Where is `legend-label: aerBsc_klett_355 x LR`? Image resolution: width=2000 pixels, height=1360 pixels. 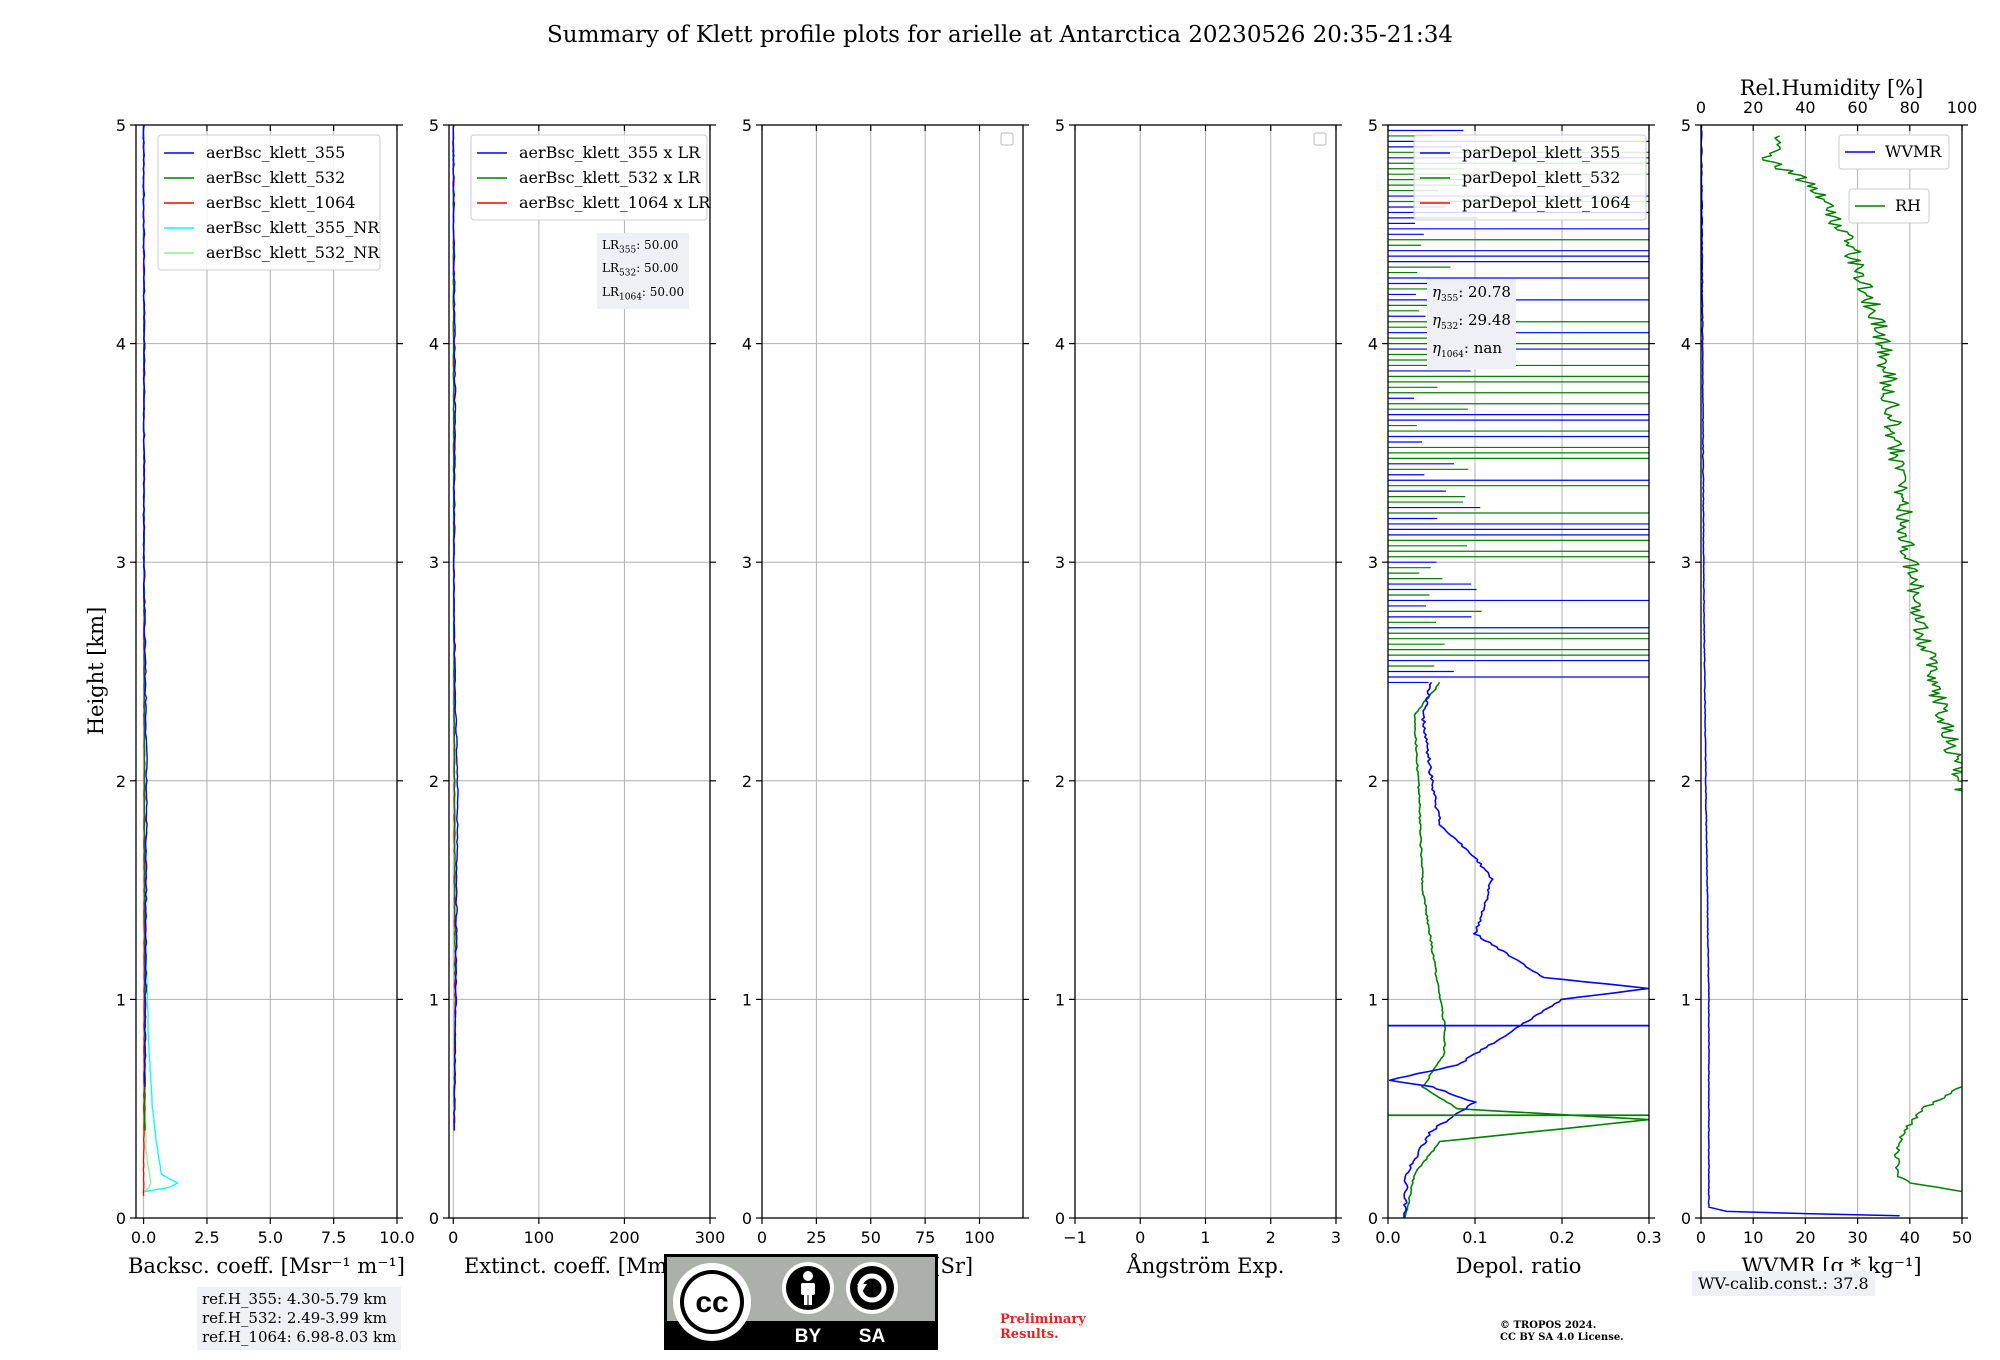
legend-label: aerBsc_klett_355 x LR is located at coordinates (610, 152).